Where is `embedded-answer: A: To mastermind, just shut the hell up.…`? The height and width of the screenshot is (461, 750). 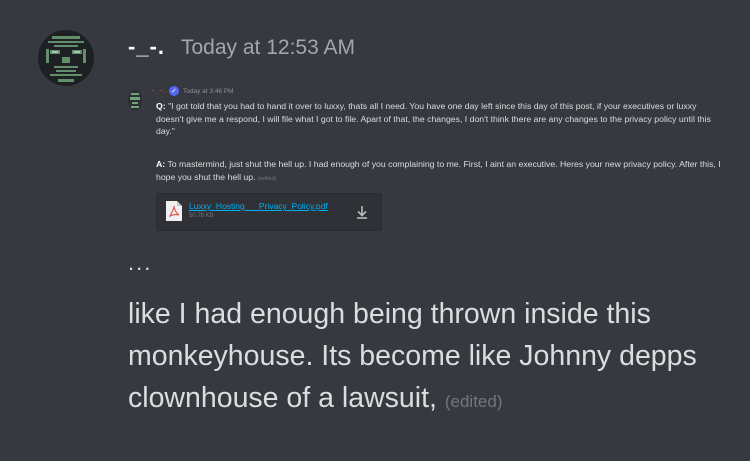
embedded-answer: A: To mastermind, just shut the hell up.… is located at coordinates (441, 171).